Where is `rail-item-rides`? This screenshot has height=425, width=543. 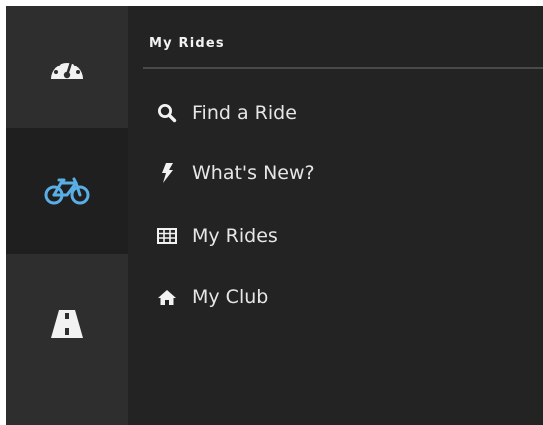
rail-item-rides is located at coordinates (67, 191).